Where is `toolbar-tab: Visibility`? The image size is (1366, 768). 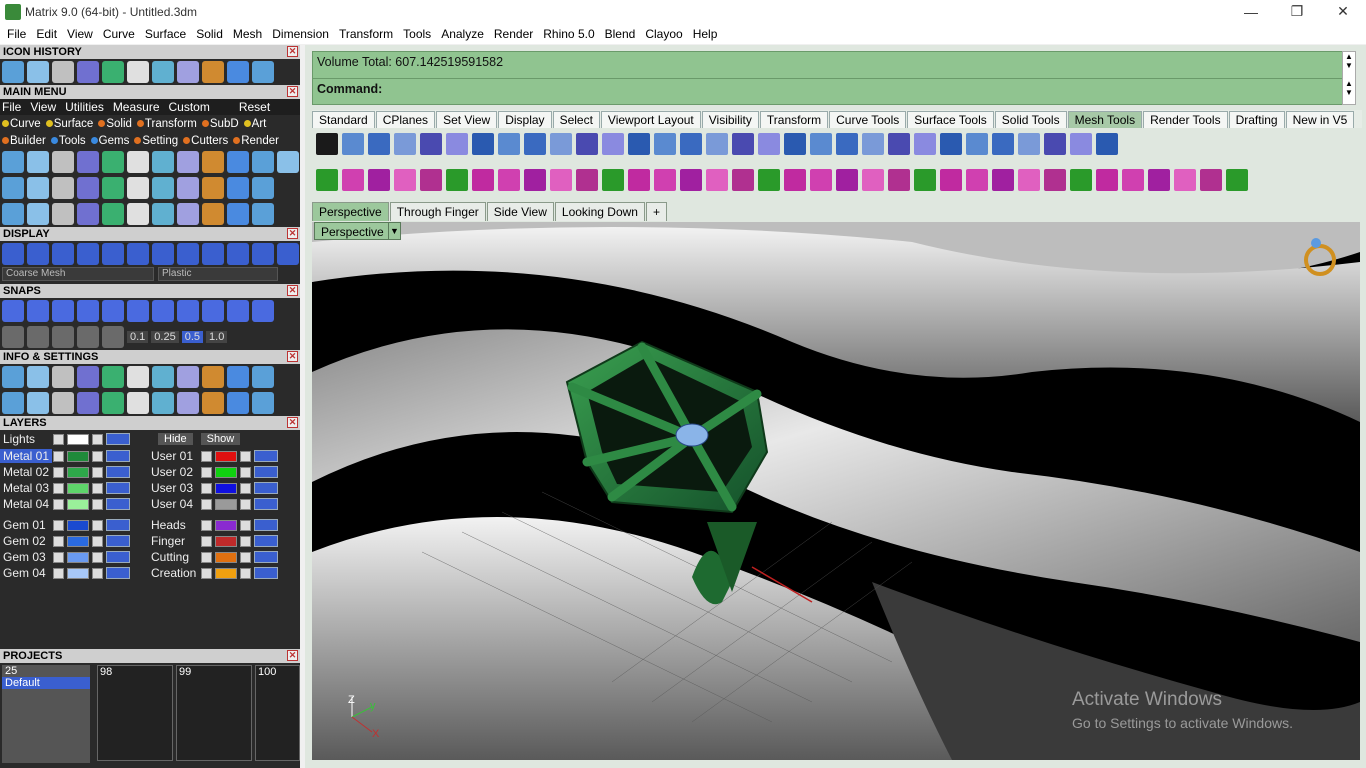 toolbar-tab: Visibility is located at coordinates (730, 119).